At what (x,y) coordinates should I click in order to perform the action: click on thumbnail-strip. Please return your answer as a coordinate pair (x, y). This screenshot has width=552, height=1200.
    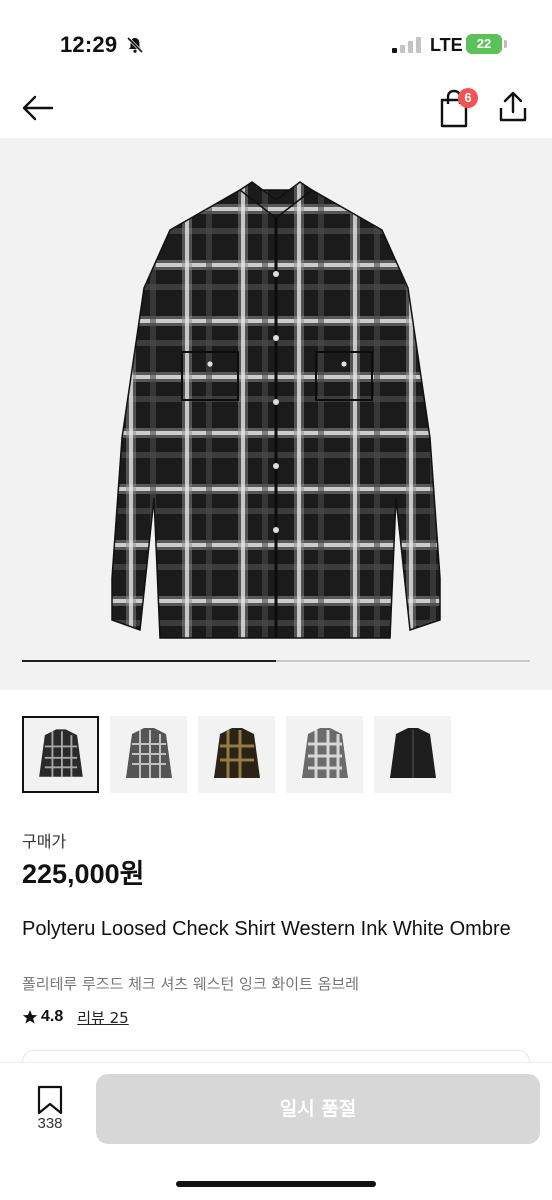
    Looking at the image, I should click on (277, 756).